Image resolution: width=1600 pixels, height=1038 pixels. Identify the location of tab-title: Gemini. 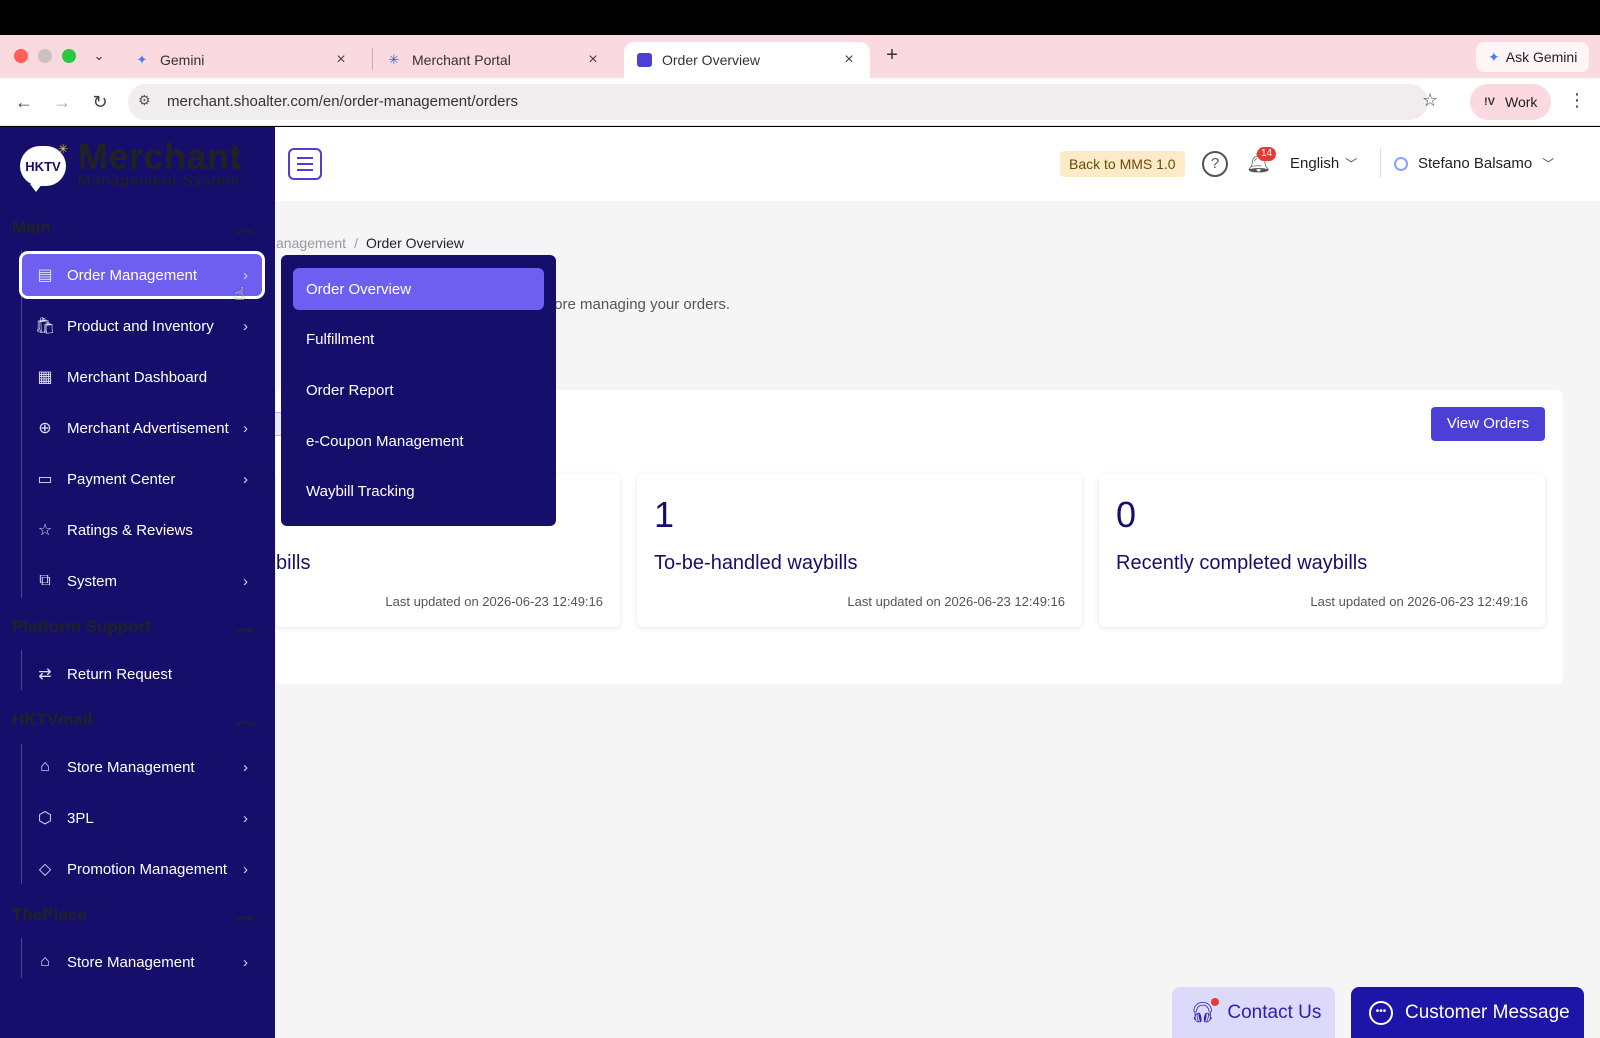
(182, 60).